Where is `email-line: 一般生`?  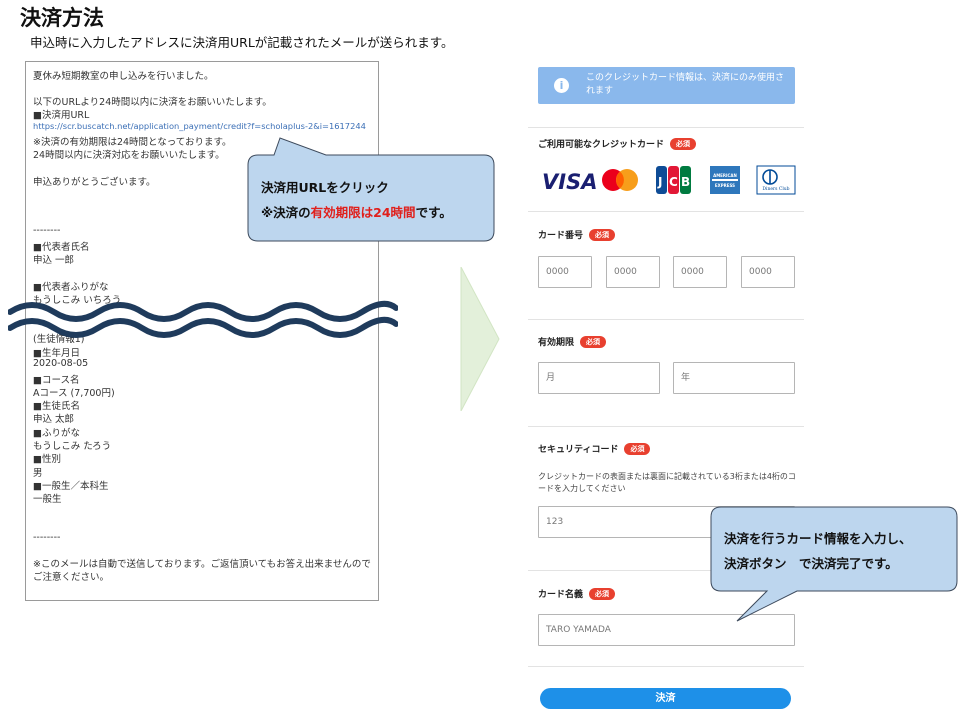
email-line: 一般生 is located at coordinates (47, 499).